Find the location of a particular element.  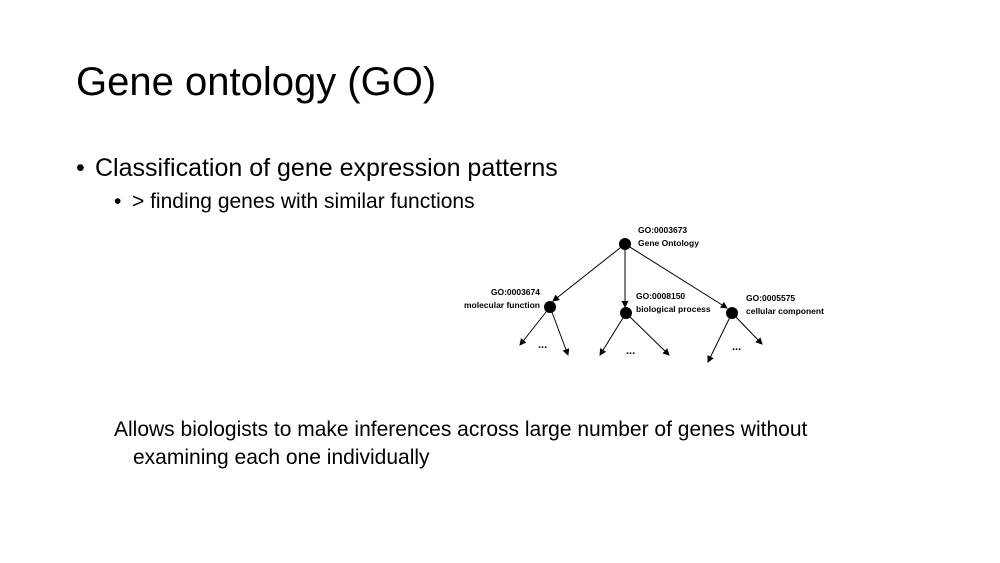

molecular-function-id-label: GO:0003674 is located at coordinates (515, 292).